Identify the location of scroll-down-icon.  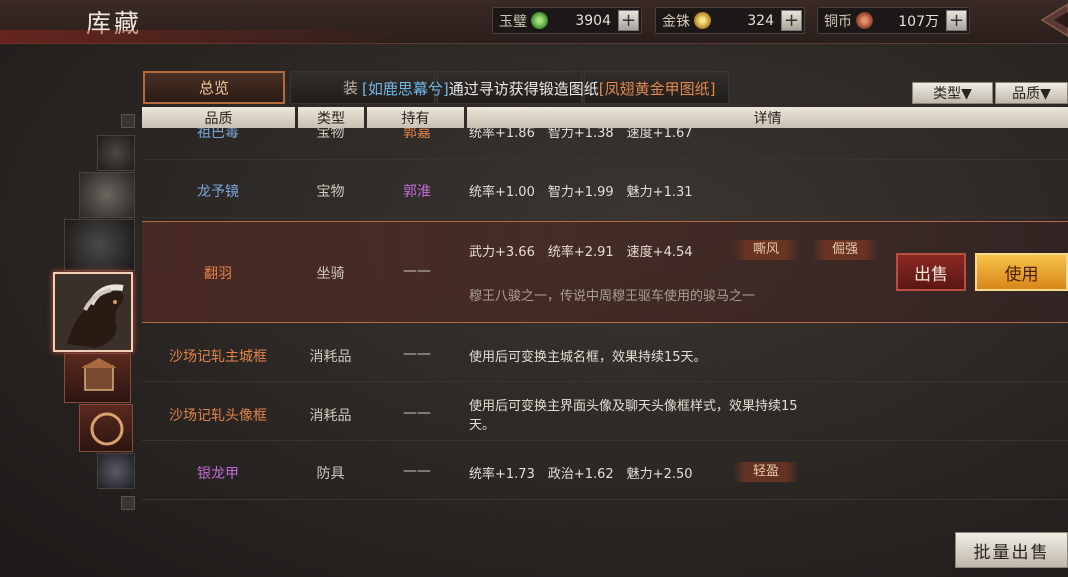
(128, 503).